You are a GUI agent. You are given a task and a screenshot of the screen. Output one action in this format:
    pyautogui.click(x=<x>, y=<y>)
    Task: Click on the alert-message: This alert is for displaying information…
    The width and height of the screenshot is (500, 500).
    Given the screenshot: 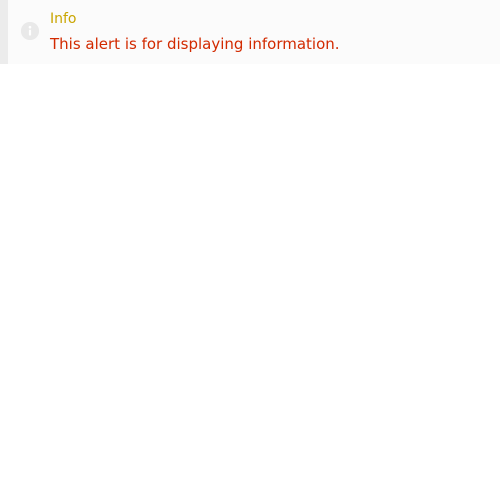 What is the action you would take?
    pyautogui.click(x=195, y=44)
    